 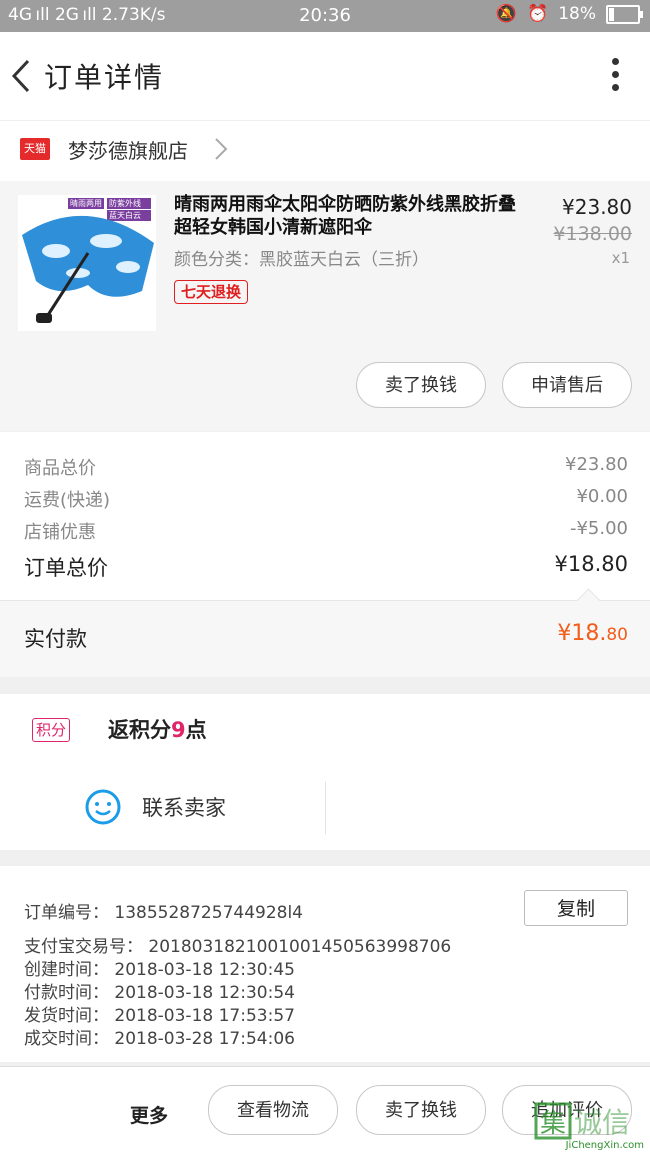 What do you see at coordinates (67, 500) in the screenshot?
I see `summary-label: 运费(快递)` at bounding box center [67, 500].